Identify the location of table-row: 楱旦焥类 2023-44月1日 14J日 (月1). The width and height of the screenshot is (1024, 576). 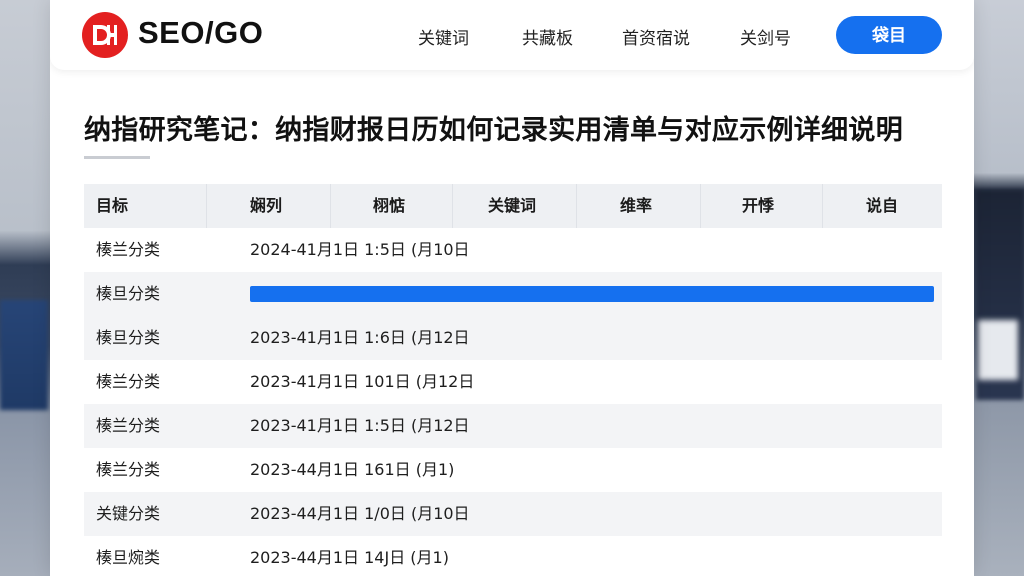
(513, 556).